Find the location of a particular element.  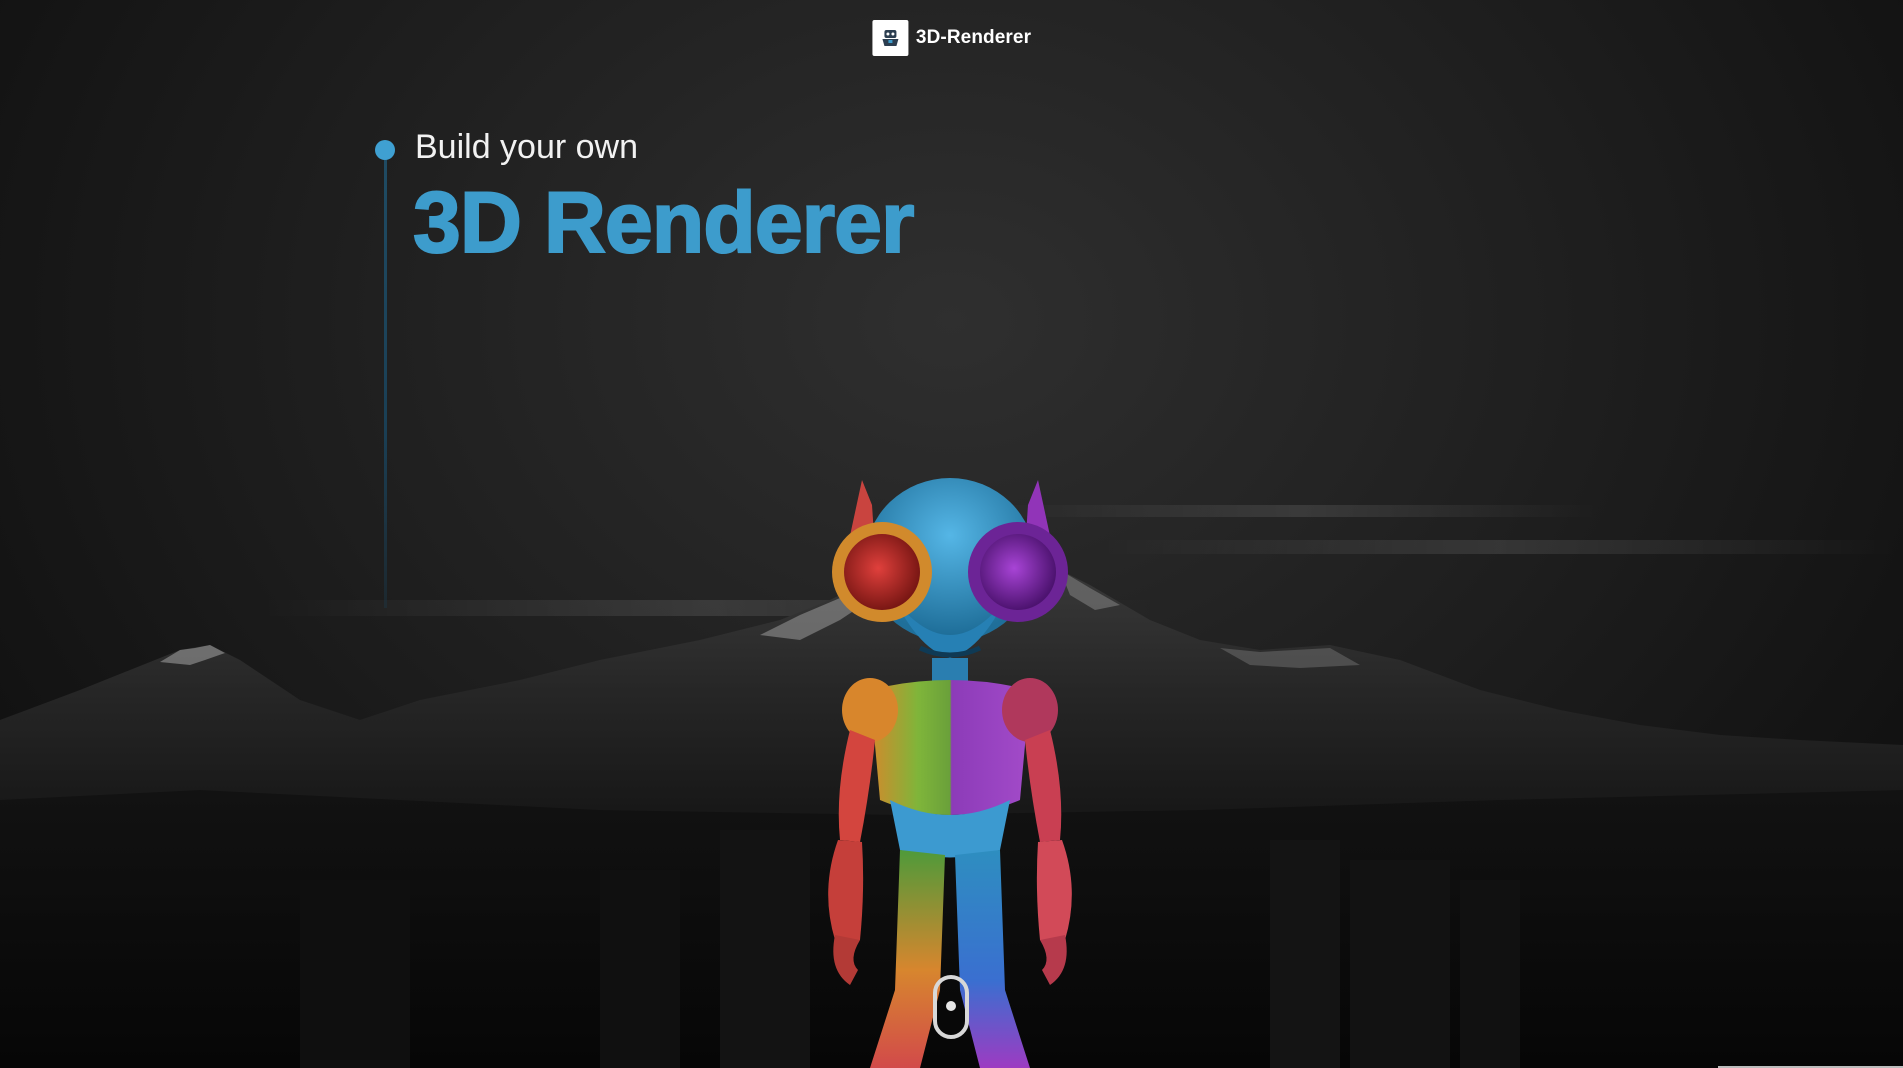

timeline-line is located at coordinates (385, 384).